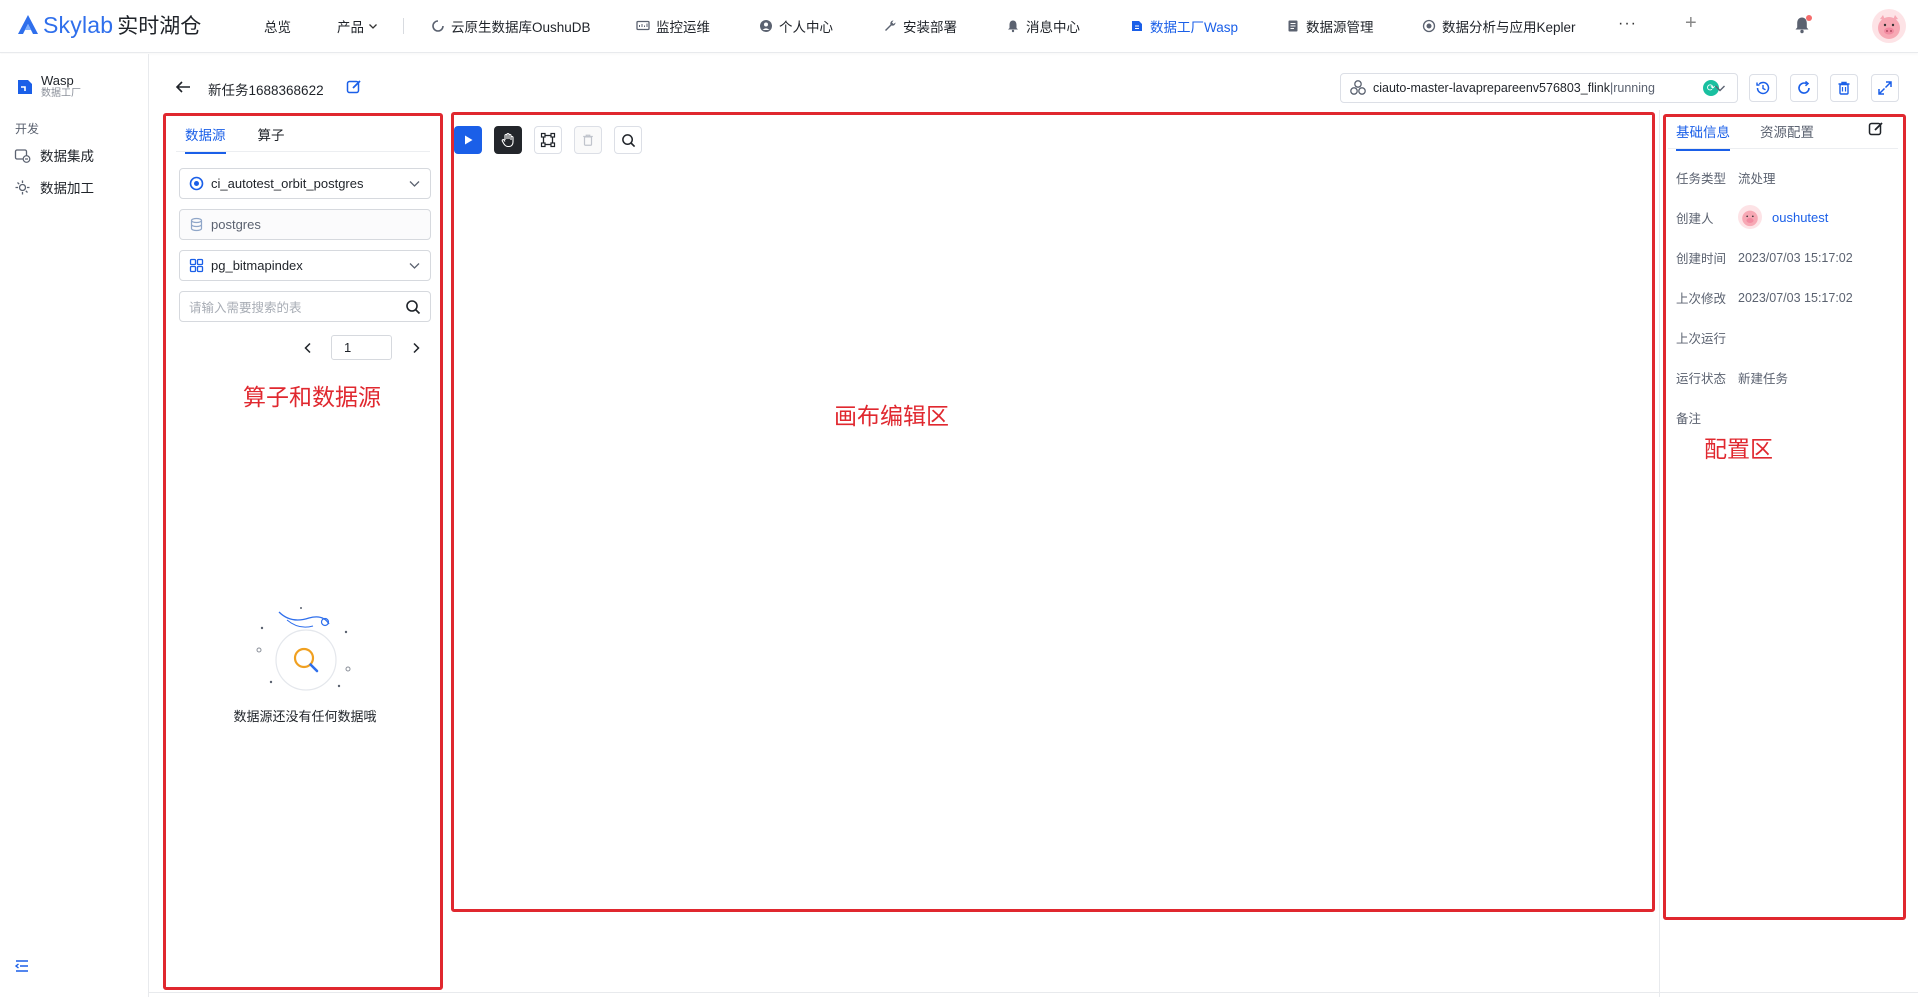 The height and width of the screenshot is (997, 1918). I want to click on nav-overview: 总览, so click(277, 26).